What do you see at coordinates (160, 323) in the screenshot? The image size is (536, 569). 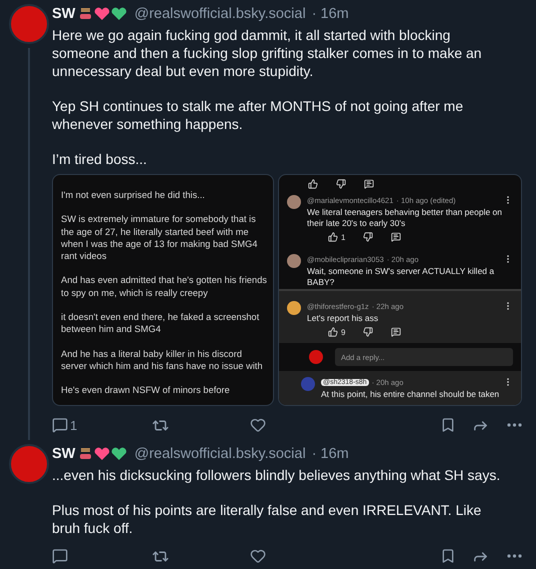 I see `note-text: it doesn't even end there, he faked a screenshot between him and SMG4` at bounding box center [160, 323].